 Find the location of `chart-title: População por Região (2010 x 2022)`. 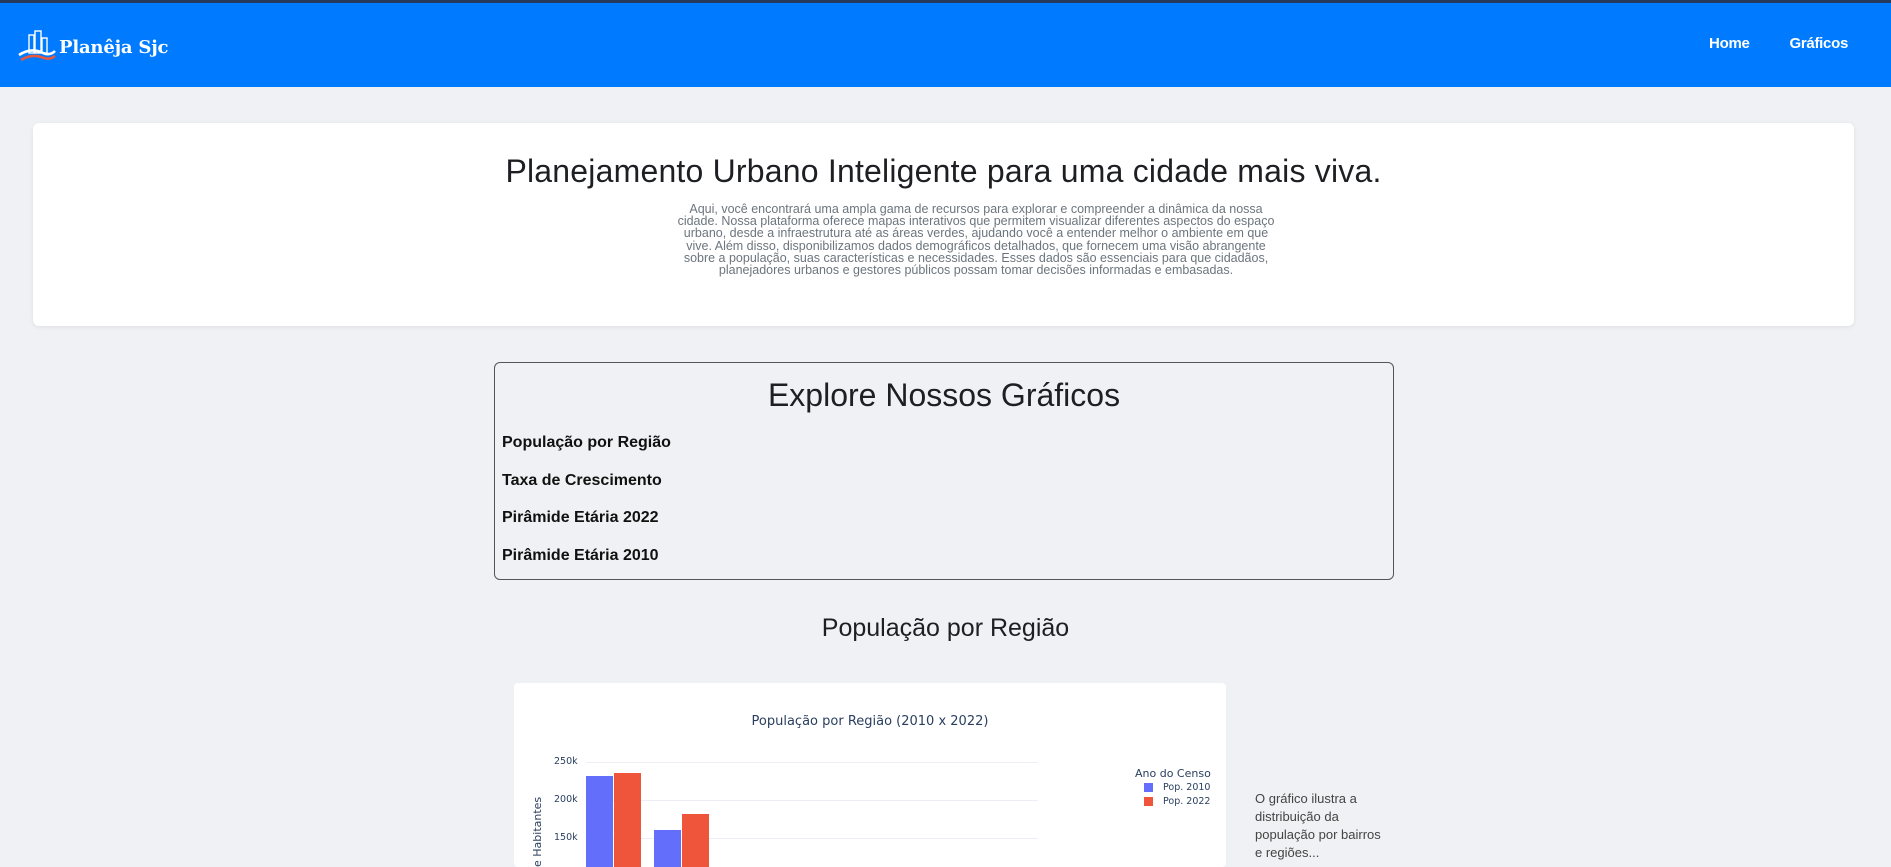

chart-title: População por Região (2010 x 2022) is located at coordinates (870, 721).